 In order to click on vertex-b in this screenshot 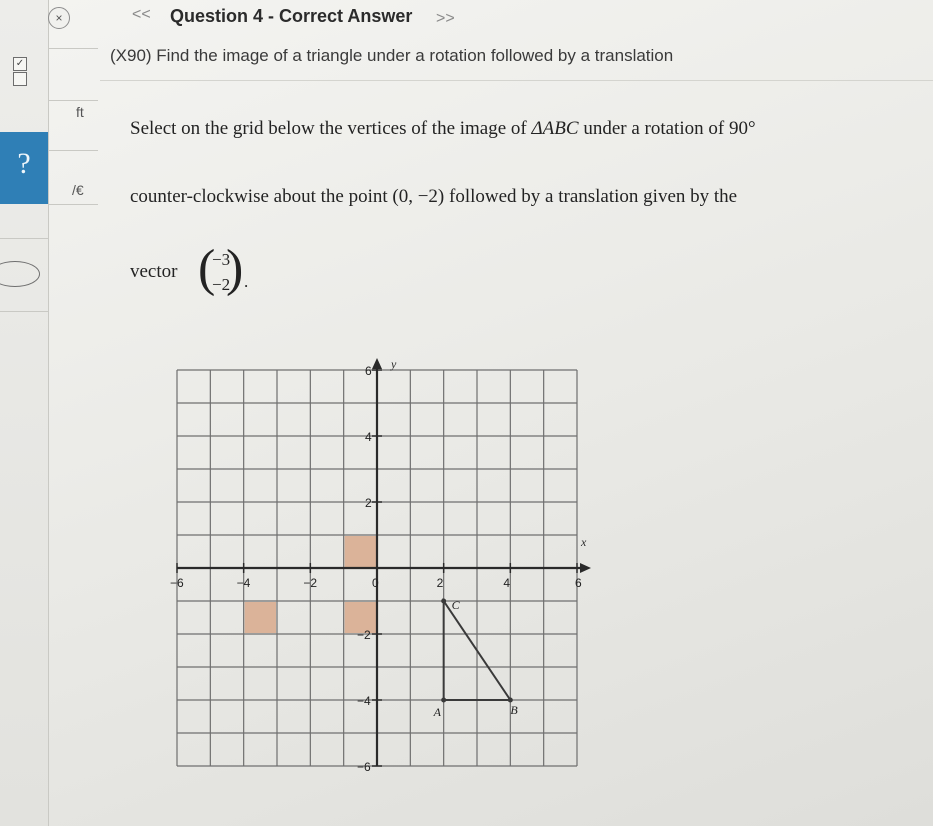, I will do `click(510, 700)`.